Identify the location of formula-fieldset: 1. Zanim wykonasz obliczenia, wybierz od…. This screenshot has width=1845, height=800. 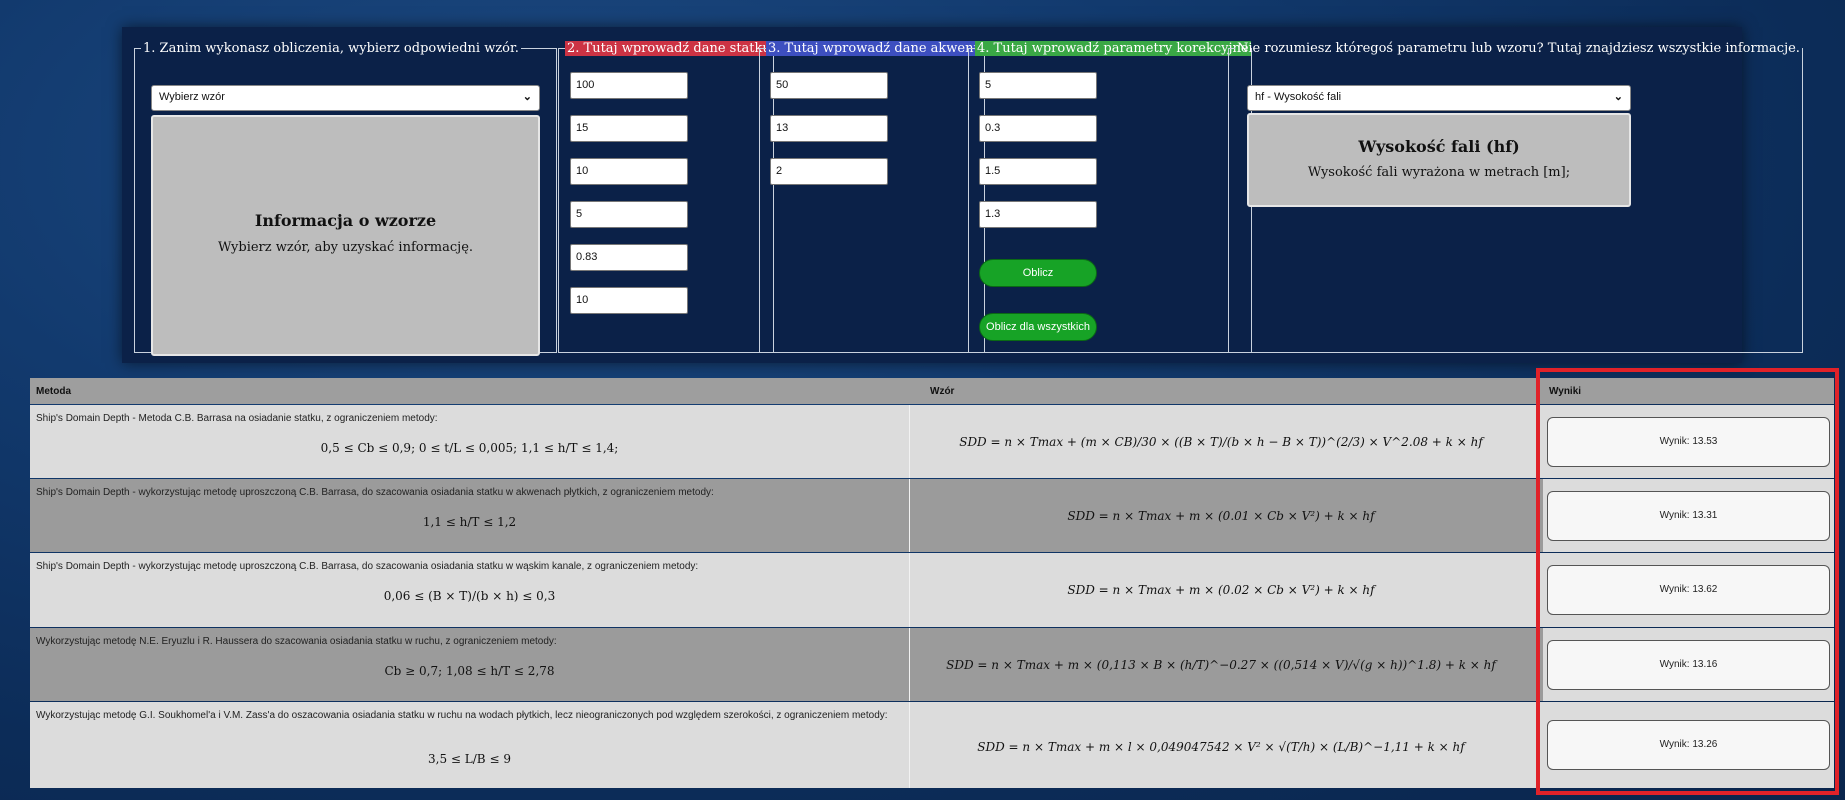
(345, 198).